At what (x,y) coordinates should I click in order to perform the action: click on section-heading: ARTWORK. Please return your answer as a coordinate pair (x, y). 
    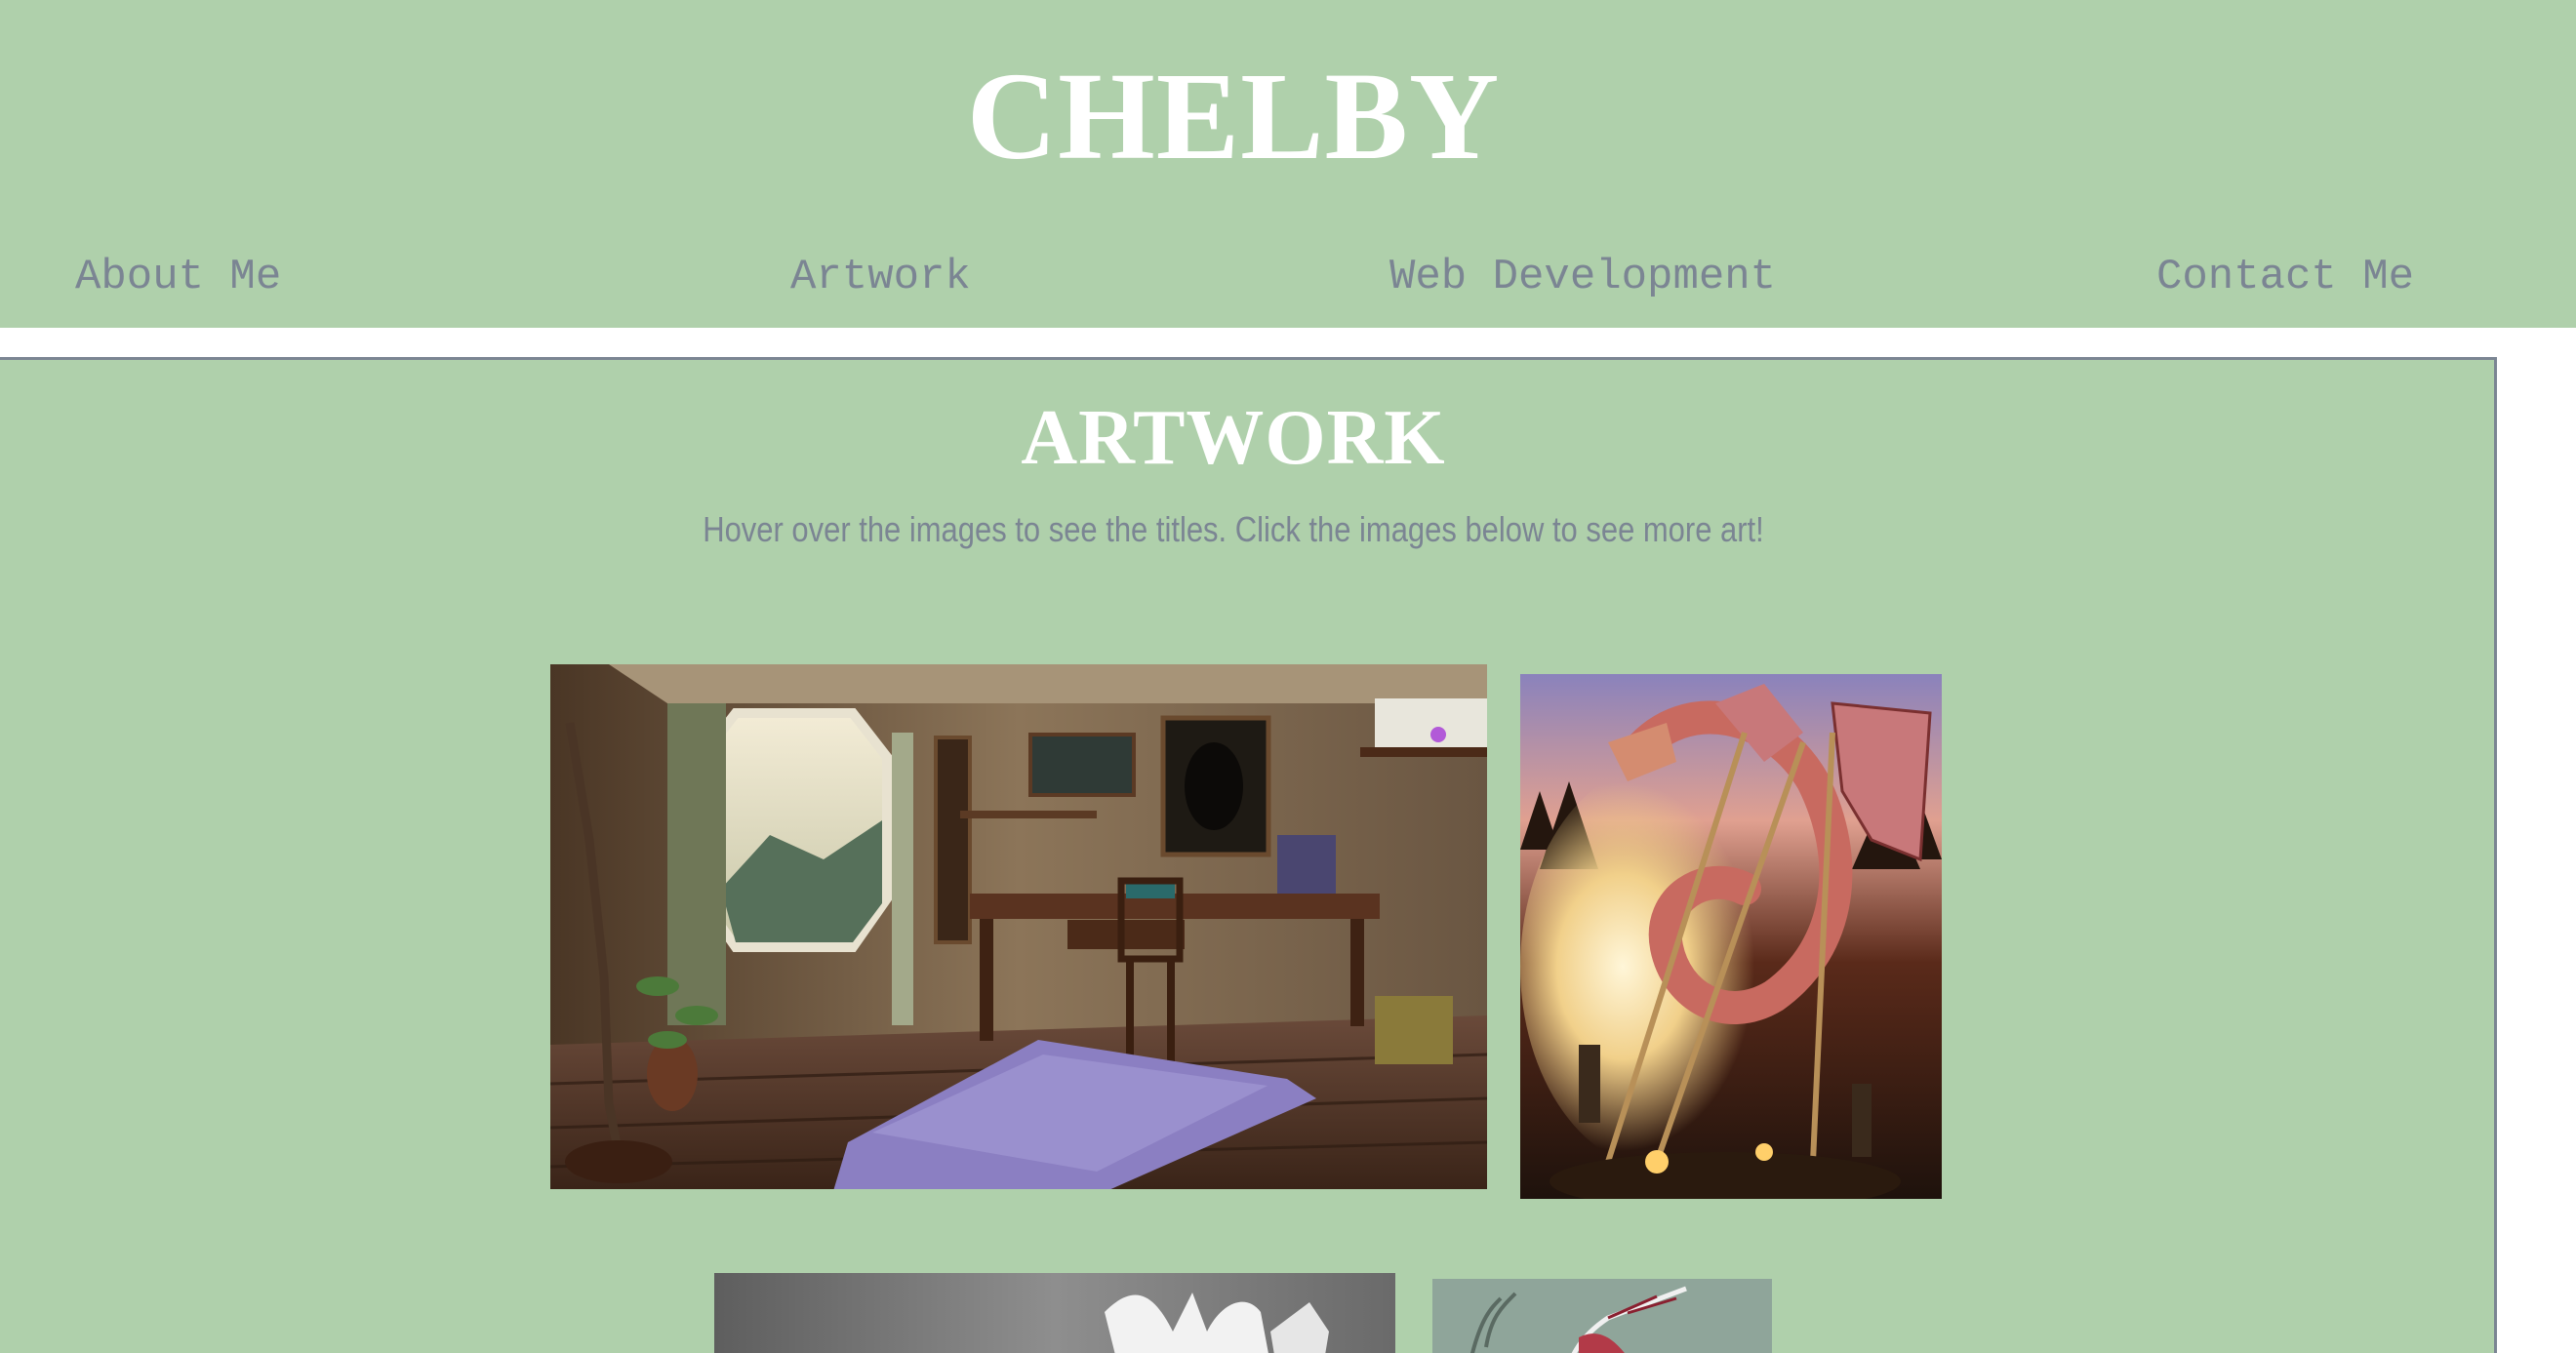
    Looking at the image, I should click on (1233, 438).